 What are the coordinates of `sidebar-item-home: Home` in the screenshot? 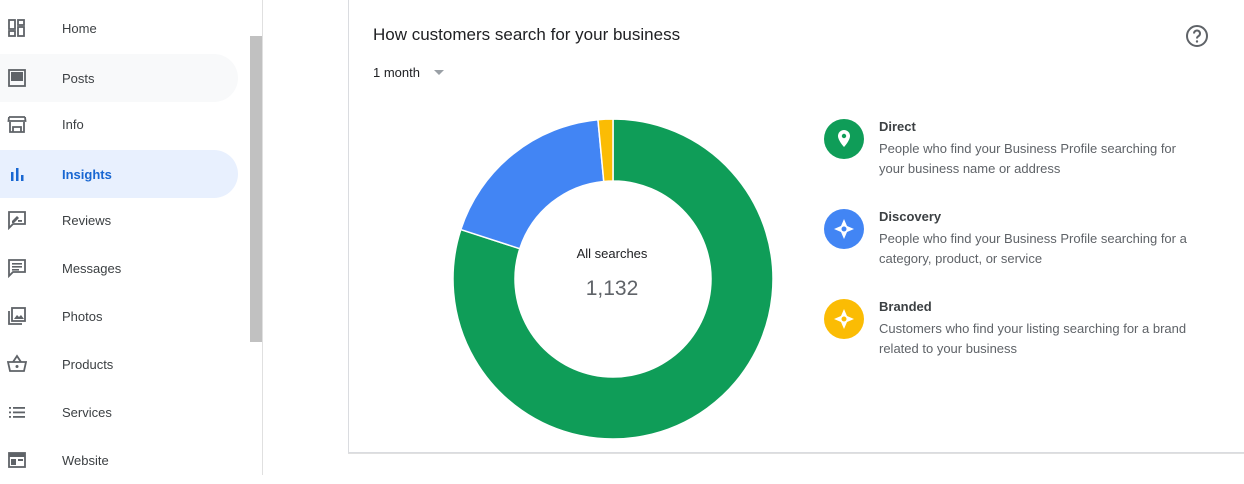 It's located at (119, 28).